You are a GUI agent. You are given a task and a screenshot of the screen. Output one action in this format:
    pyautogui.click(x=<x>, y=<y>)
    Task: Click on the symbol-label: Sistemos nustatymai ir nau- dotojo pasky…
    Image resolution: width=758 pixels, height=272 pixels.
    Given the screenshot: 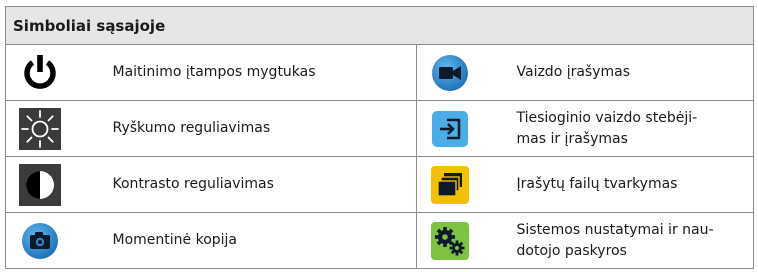 What is the action you would take?
    pyautogui.click(x=635, y=240)
    